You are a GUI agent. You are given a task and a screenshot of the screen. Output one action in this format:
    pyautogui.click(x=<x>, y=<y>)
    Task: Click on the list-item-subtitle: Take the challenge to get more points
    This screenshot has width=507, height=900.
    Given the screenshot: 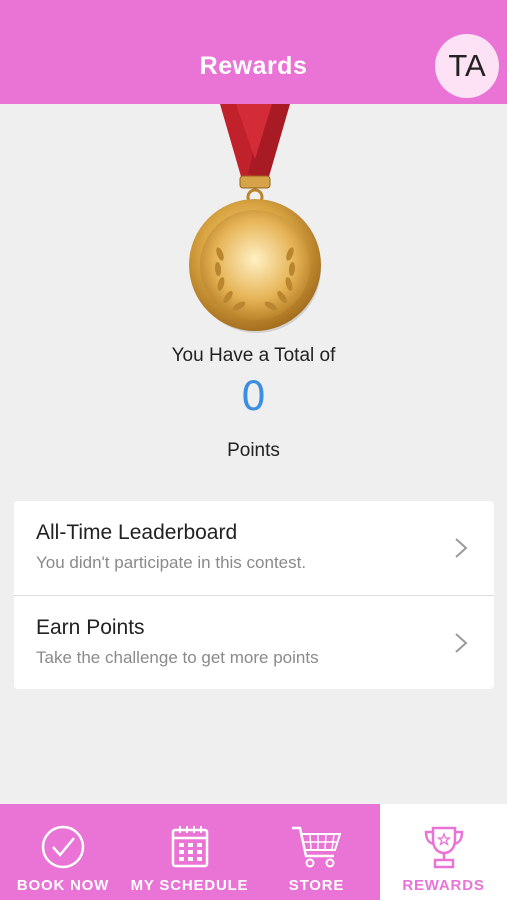 What is the action you would take?
    pyautogui.click(x=177, y=657)
    